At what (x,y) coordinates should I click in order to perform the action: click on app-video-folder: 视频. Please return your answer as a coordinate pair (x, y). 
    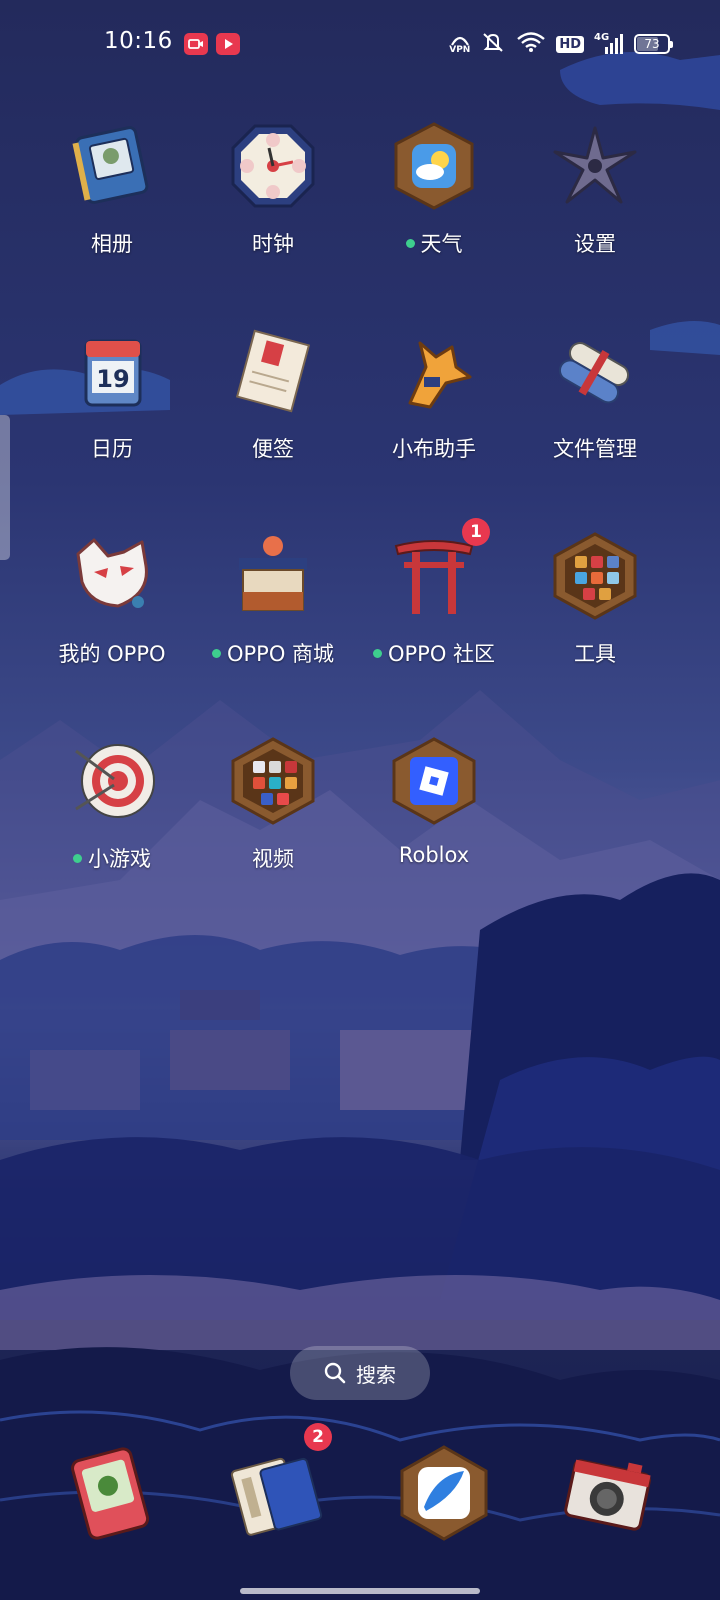
    Looking at the image, I should click on (273, 822).